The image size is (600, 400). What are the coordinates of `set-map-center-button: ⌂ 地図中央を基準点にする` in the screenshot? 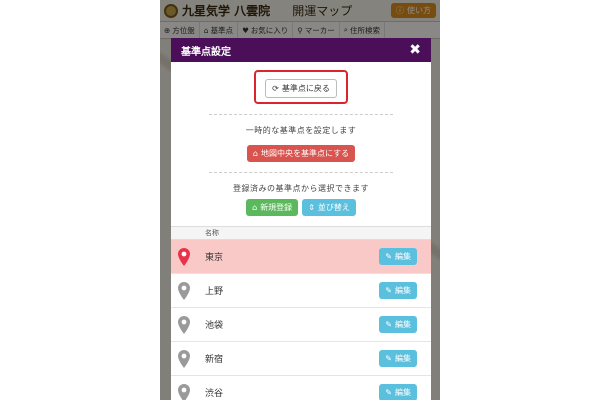 It's located at (301, 153).